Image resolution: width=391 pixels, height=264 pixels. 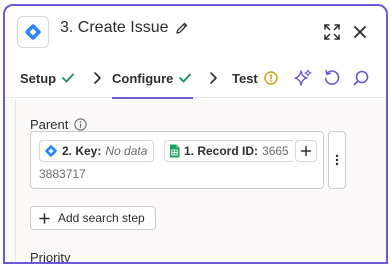 I want to click on search-button, so click(x=361, y=78).